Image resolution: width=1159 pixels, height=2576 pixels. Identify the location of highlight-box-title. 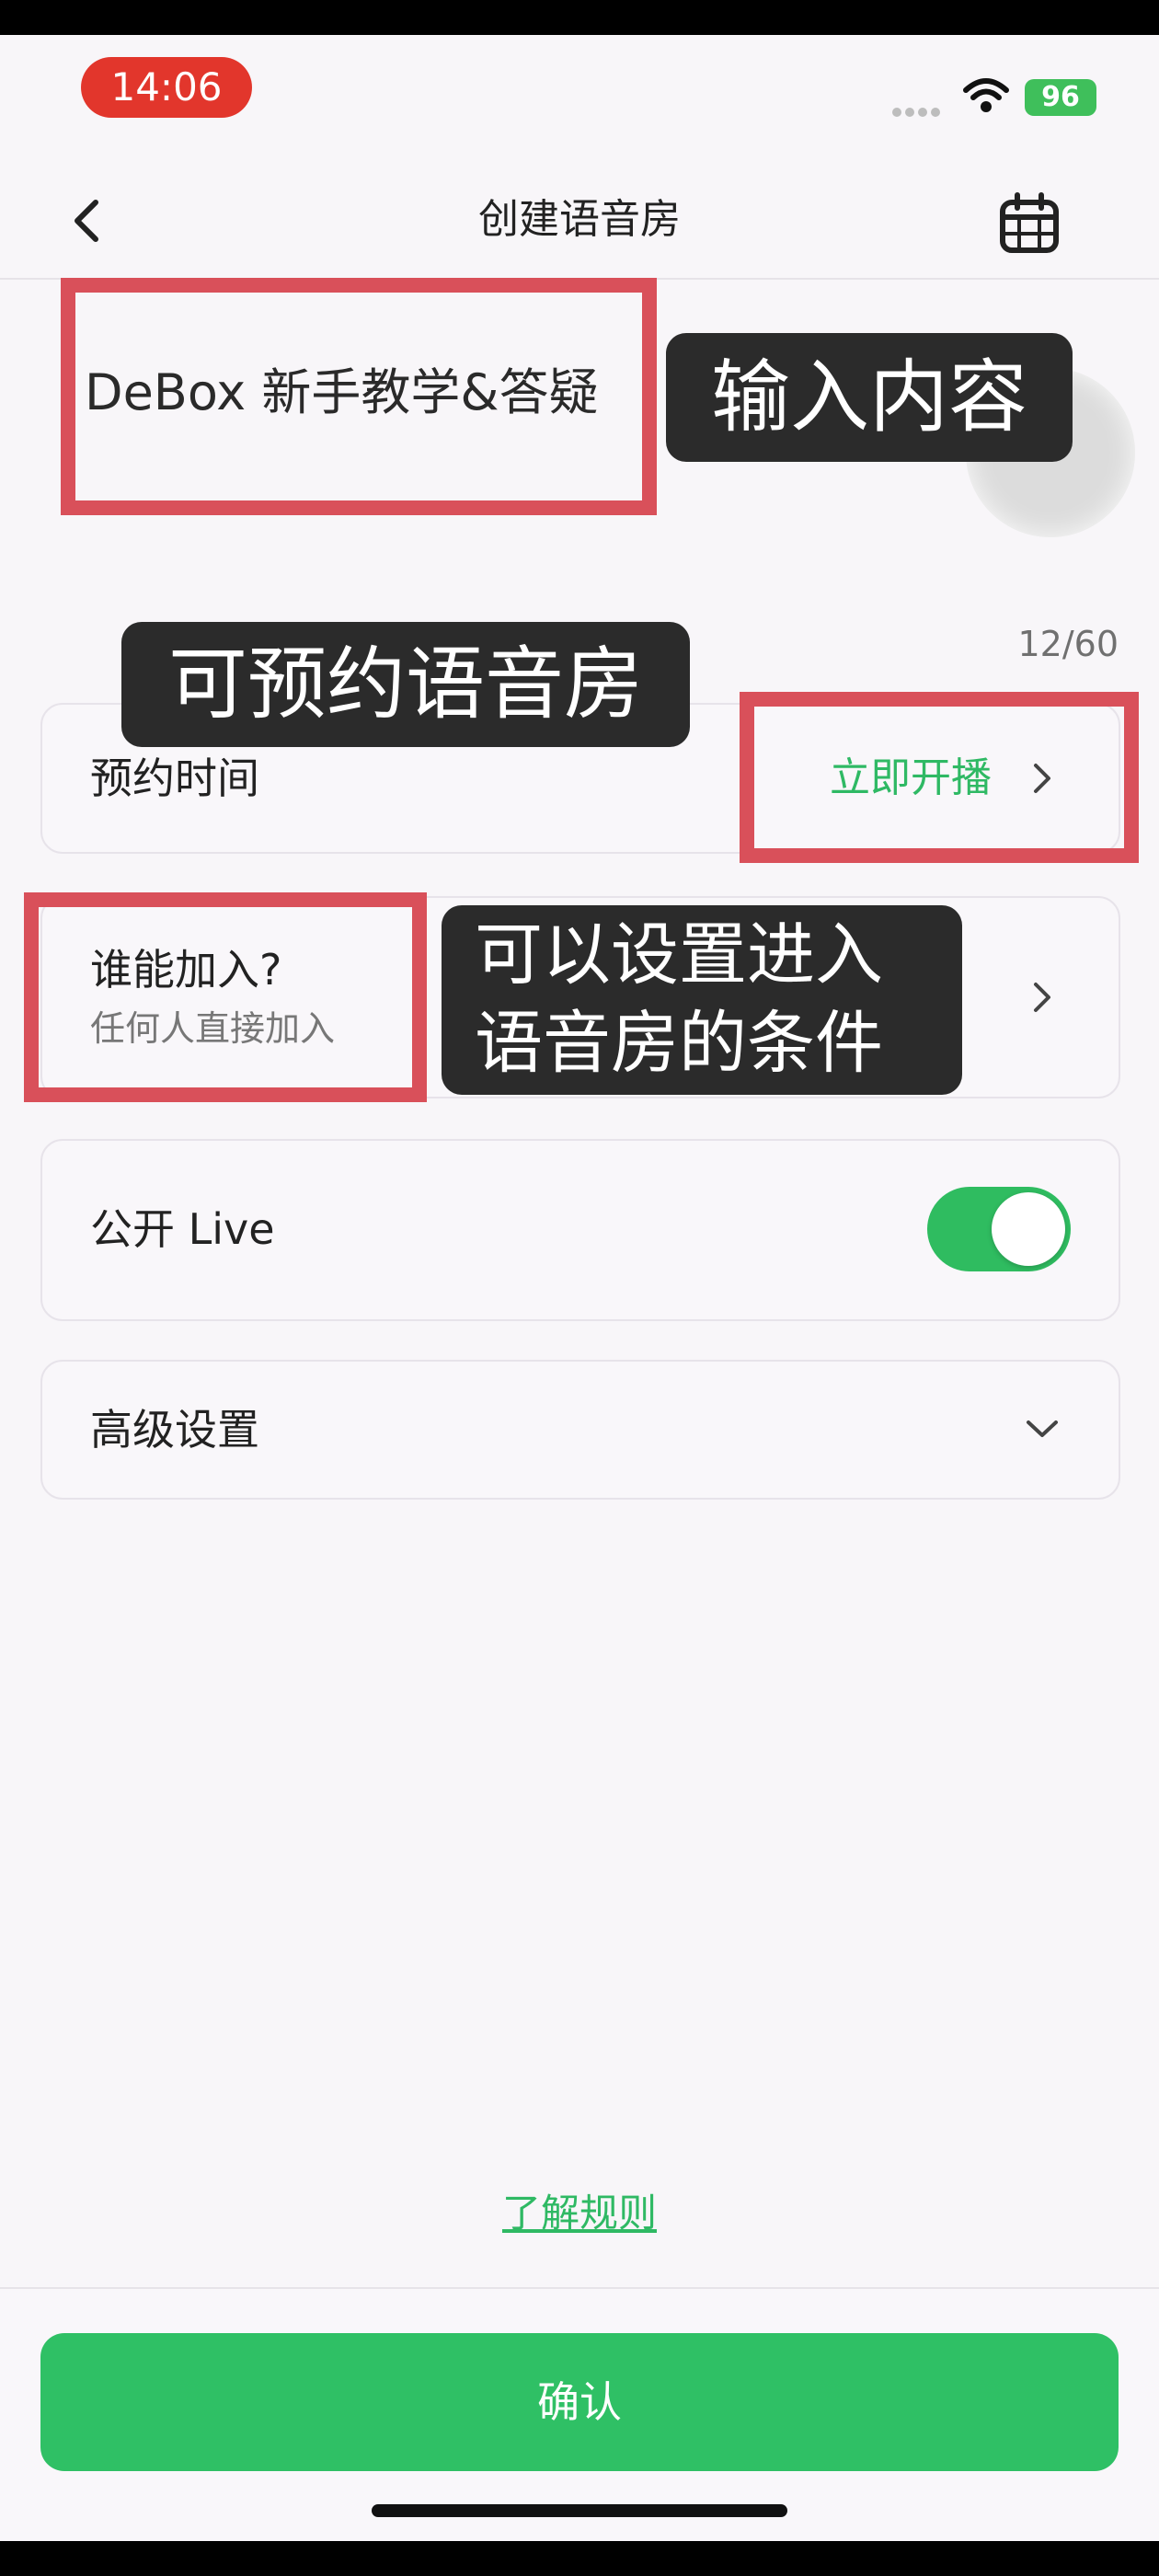
(359, 396).